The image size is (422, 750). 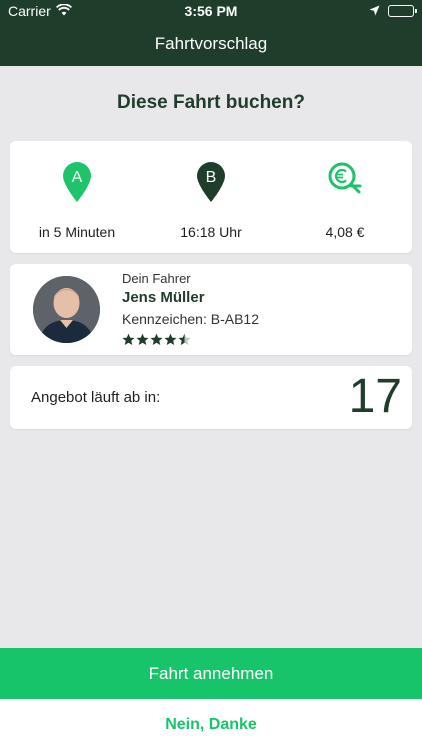 What do you see at coordinates (29, 11) in the screenshot?
I see `carrier-label: Carrier` at bounding box center [29, 11].